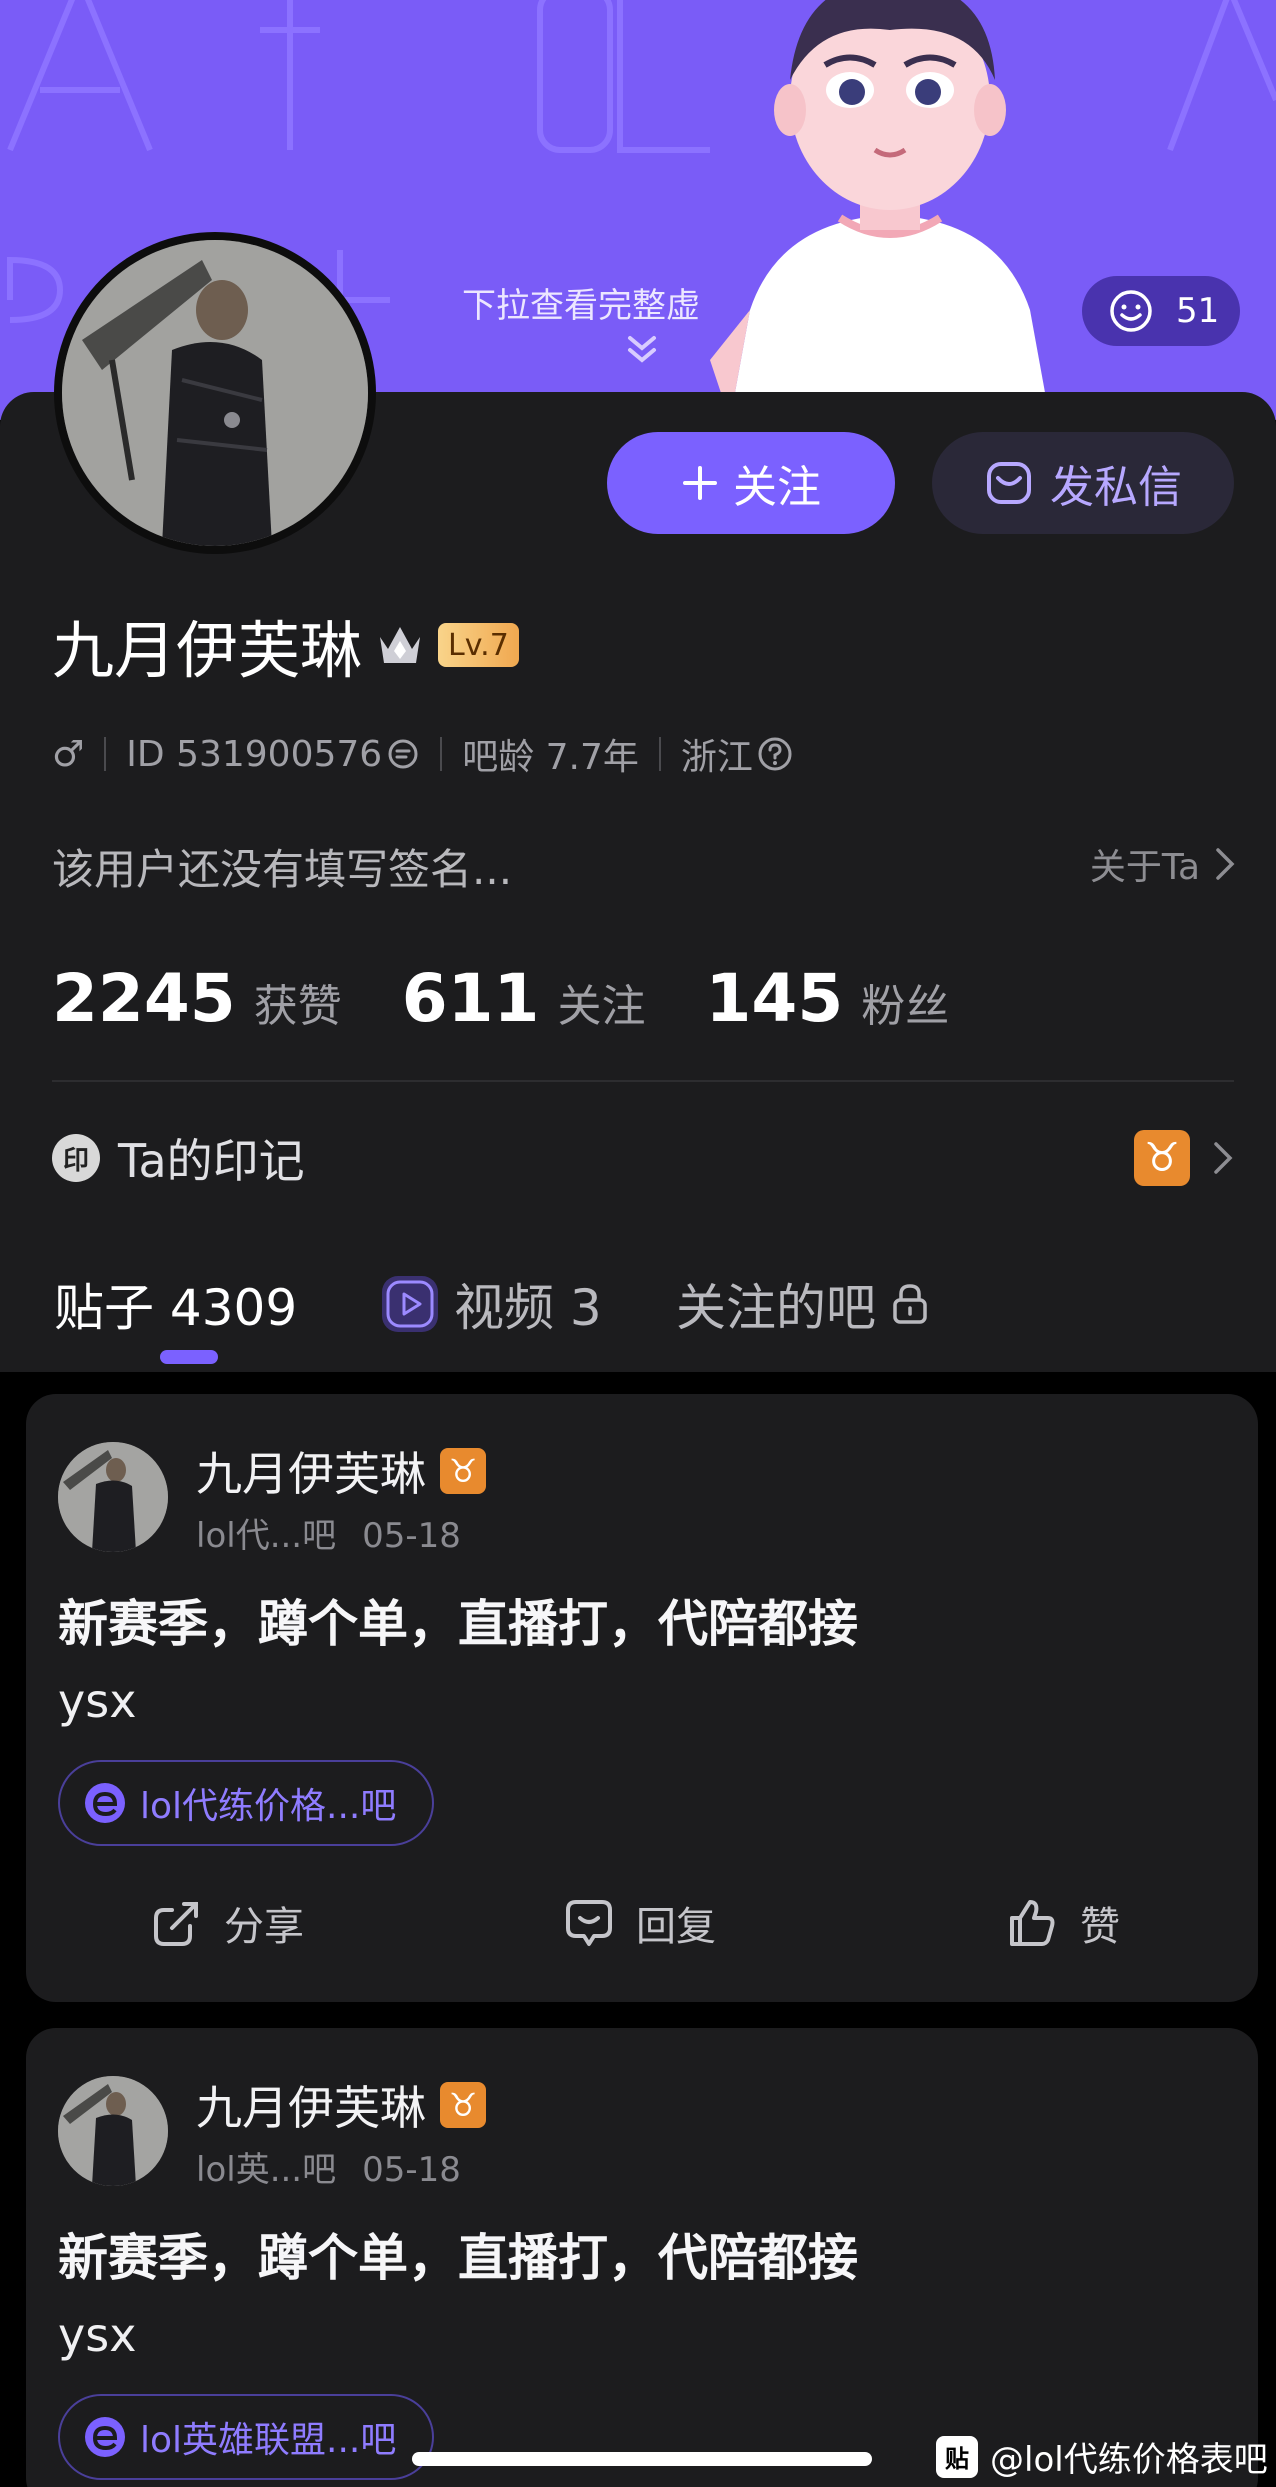 The height and width of the screenshot is (2487, 1276). I want to click on section-divider, so click(643, 1081).